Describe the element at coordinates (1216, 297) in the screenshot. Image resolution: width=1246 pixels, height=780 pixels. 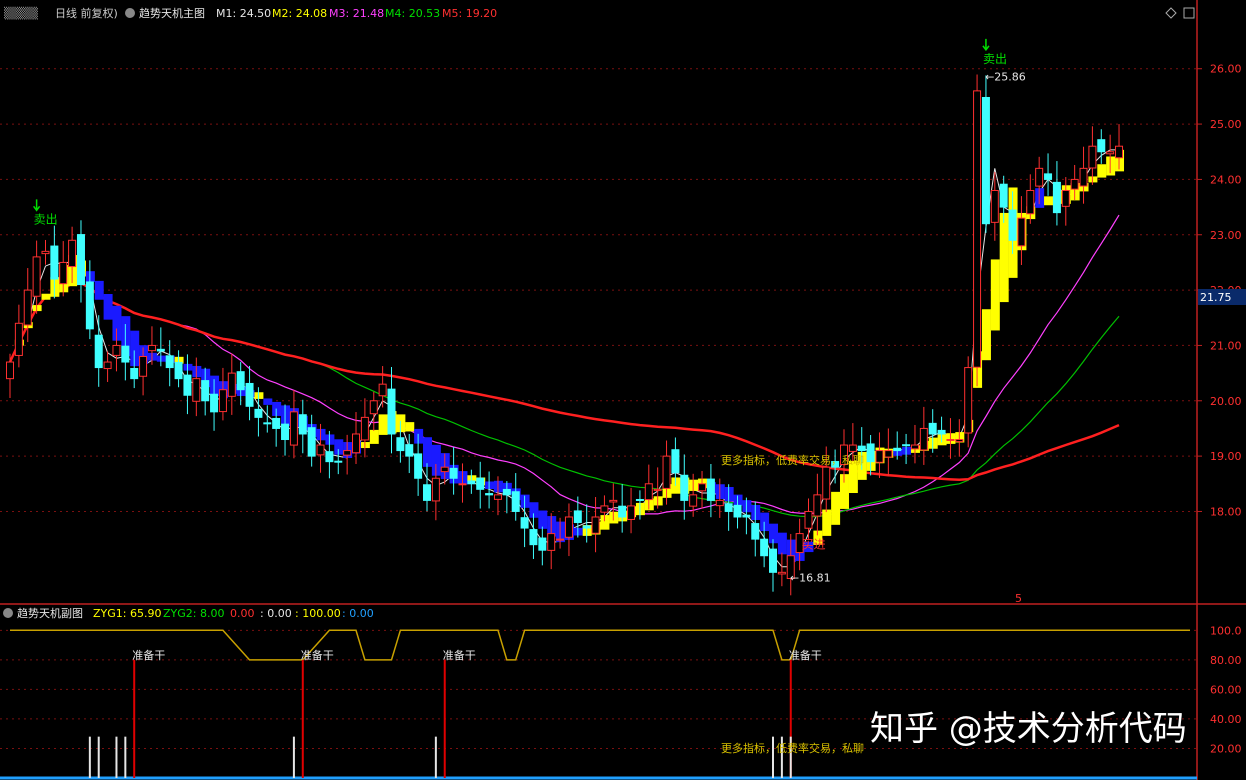
I see `current-price: 21.75` at that location.